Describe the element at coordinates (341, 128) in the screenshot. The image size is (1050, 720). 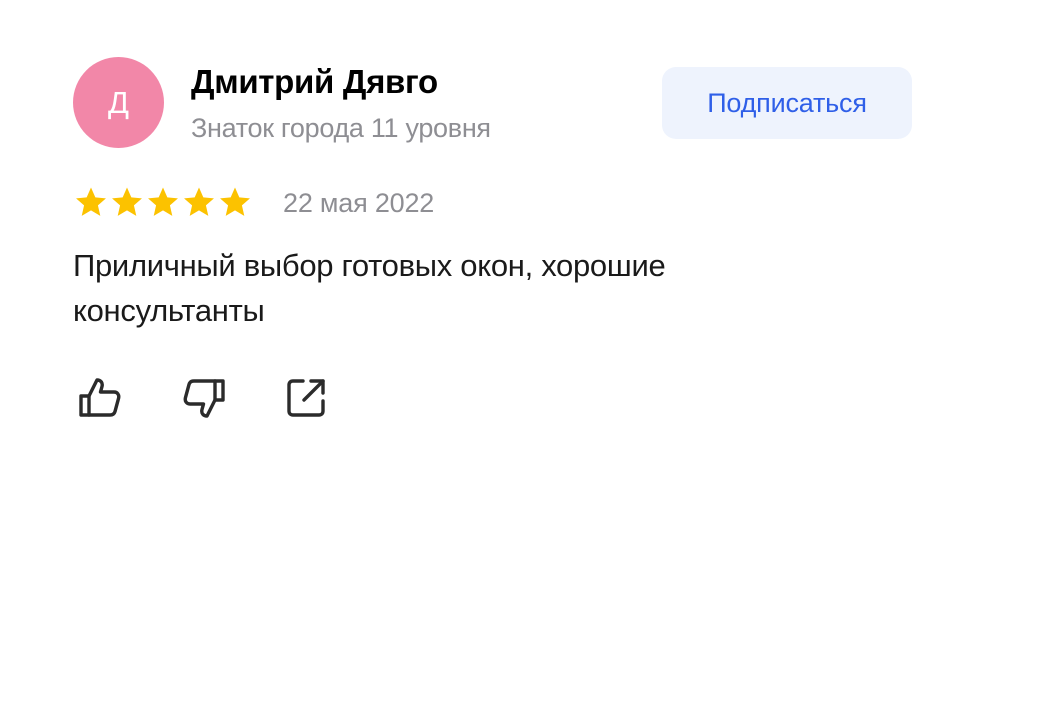
I see `author-level: Знаток города 11 уровня` at that location.